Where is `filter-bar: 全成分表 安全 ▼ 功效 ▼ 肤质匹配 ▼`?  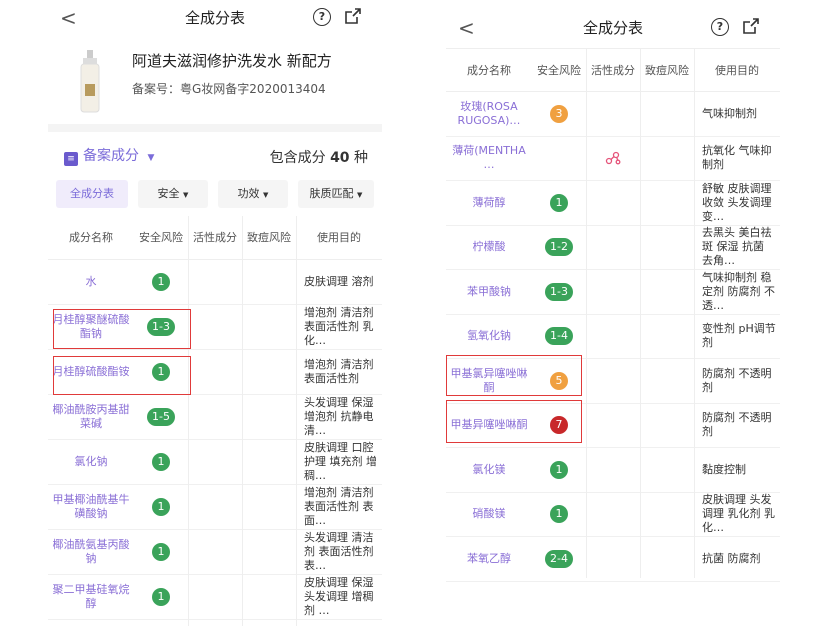 filter-bar: 全成分表 安全 ▼ 功效 ▼ 肤质匹配 ▼ is located at coordinates (215, 194).